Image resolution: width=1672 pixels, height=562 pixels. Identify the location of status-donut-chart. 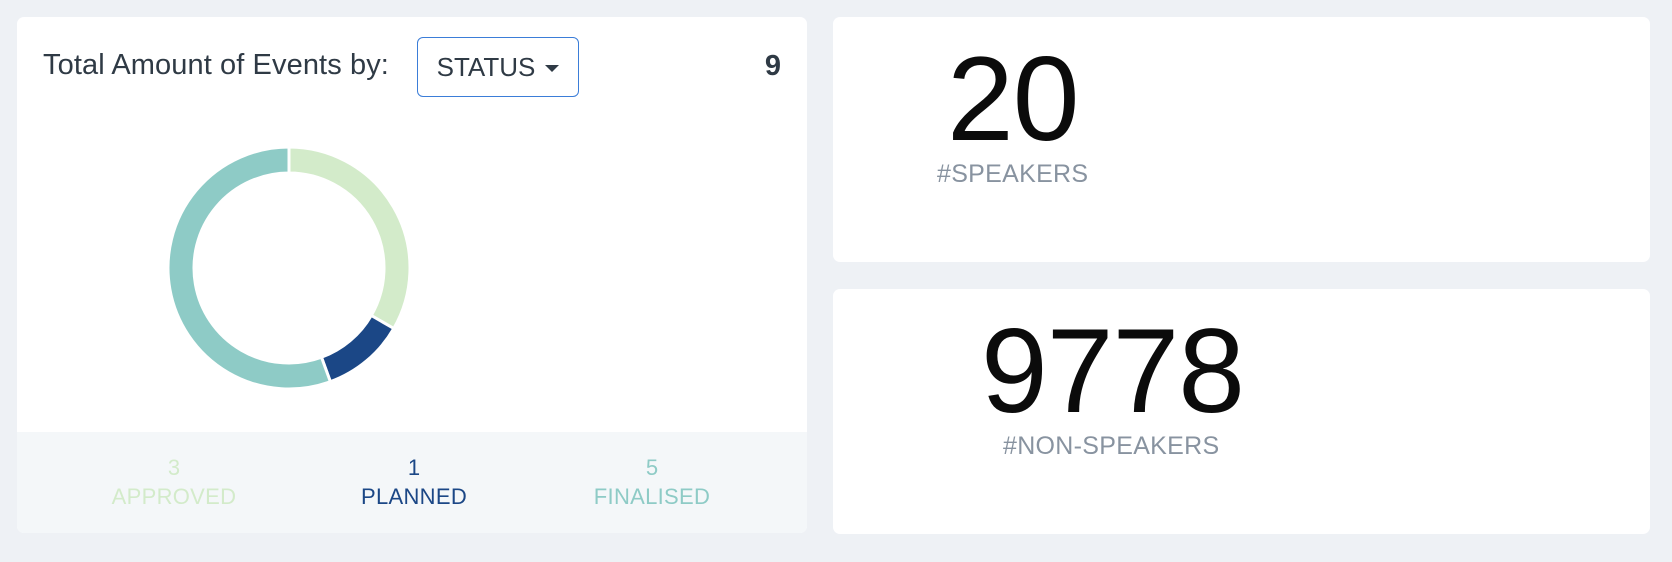
(289, 268).